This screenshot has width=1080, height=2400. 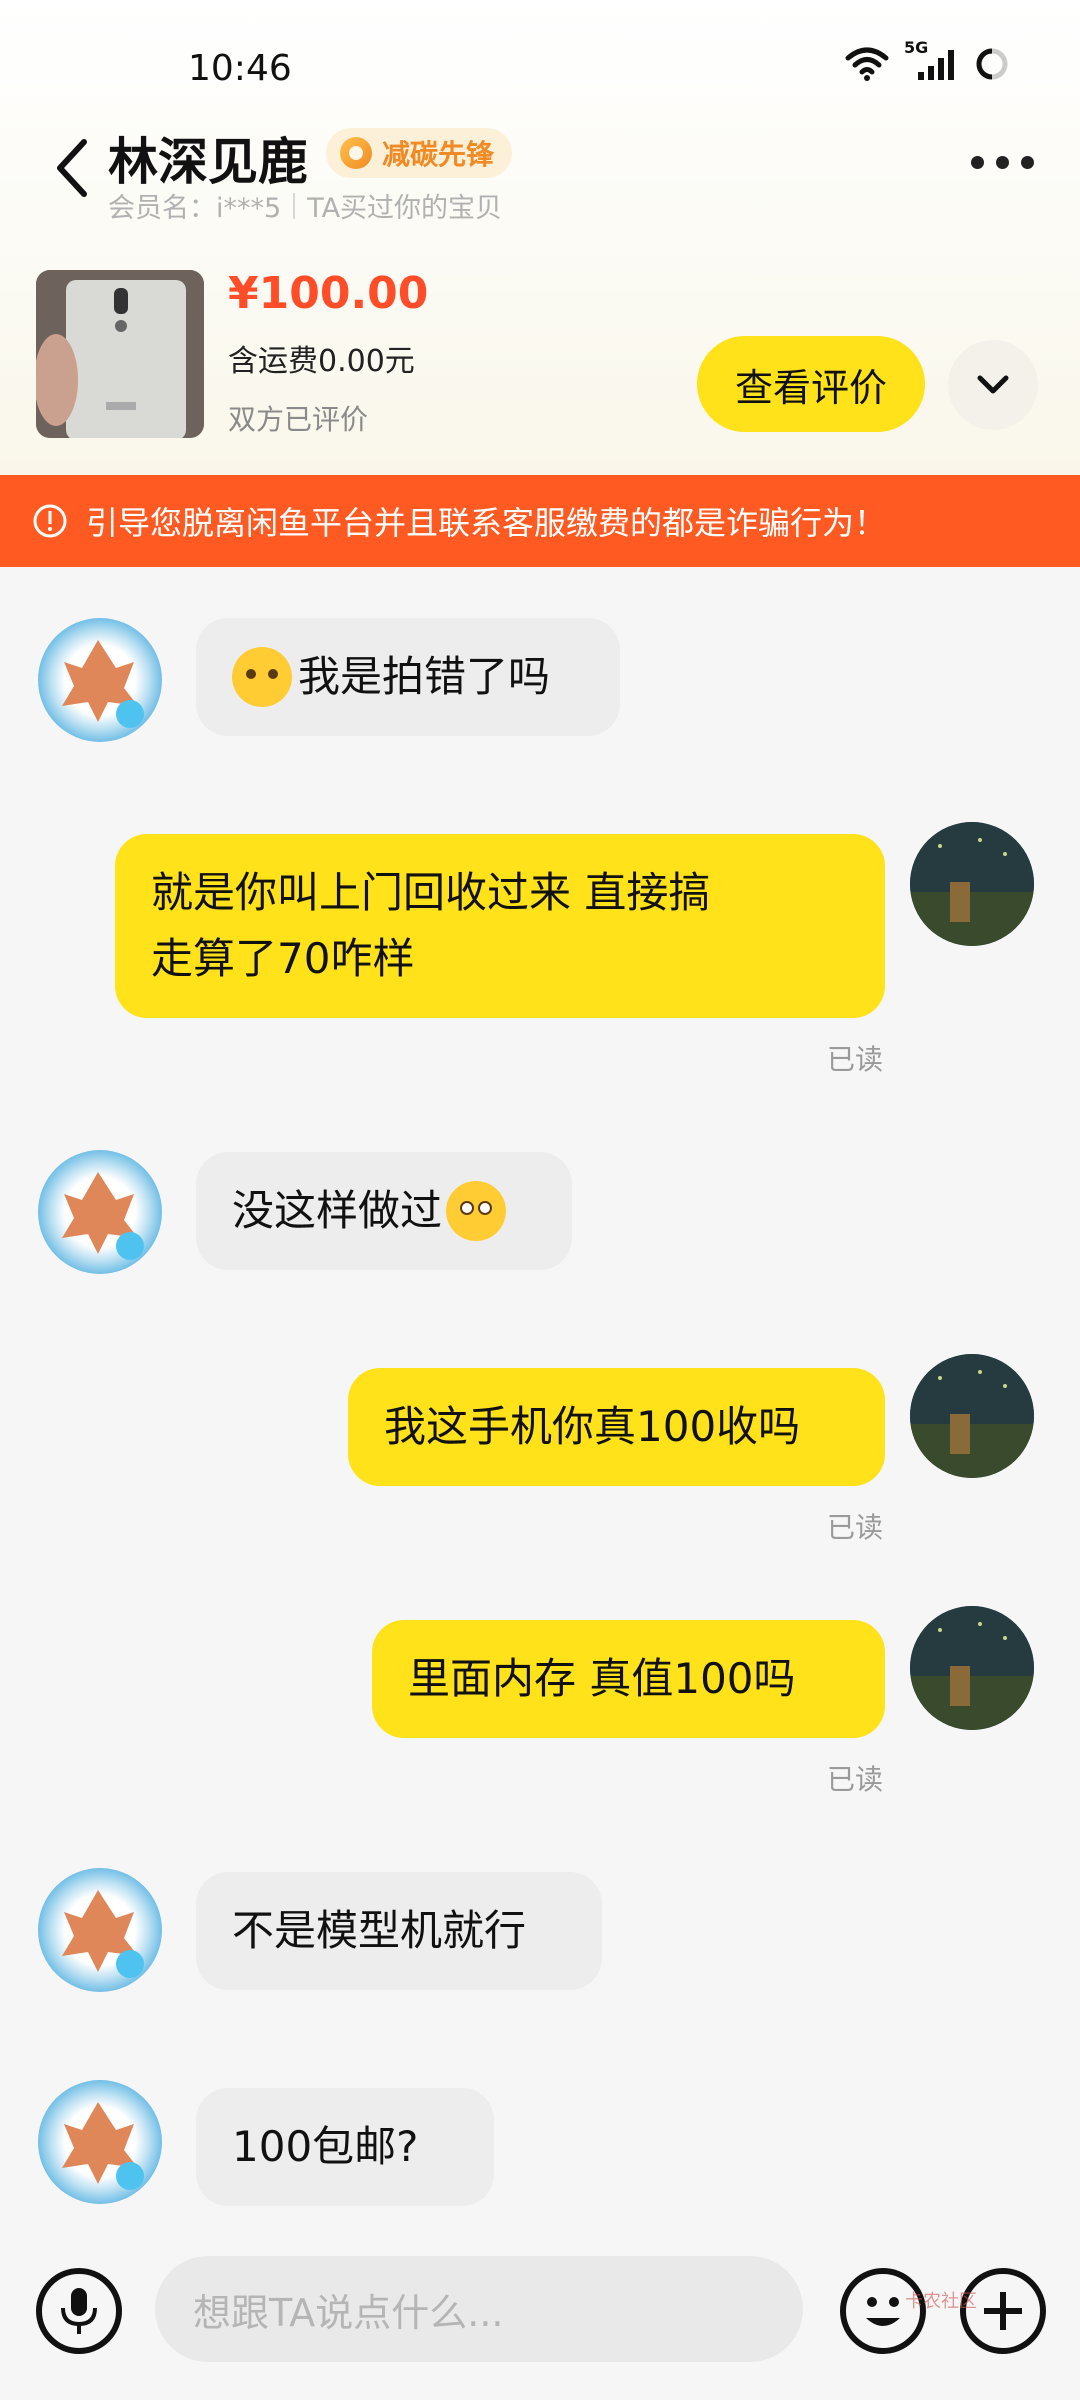 I want to click on cellular-icon: 5G, so click(x=932, y=60).